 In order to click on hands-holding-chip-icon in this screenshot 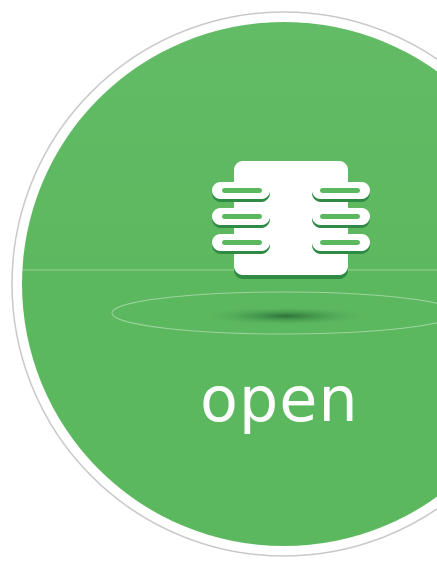, I will do `click(291, 220)`.